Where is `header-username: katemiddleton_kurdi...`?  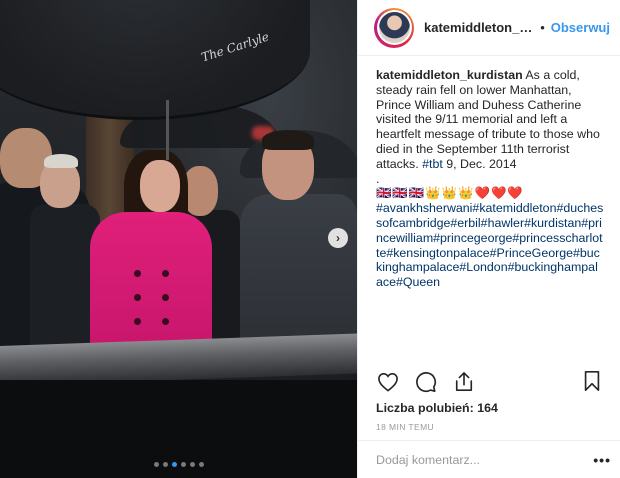
header-username: katemiddleton_kurdi... is located at coordinates (479, 27).